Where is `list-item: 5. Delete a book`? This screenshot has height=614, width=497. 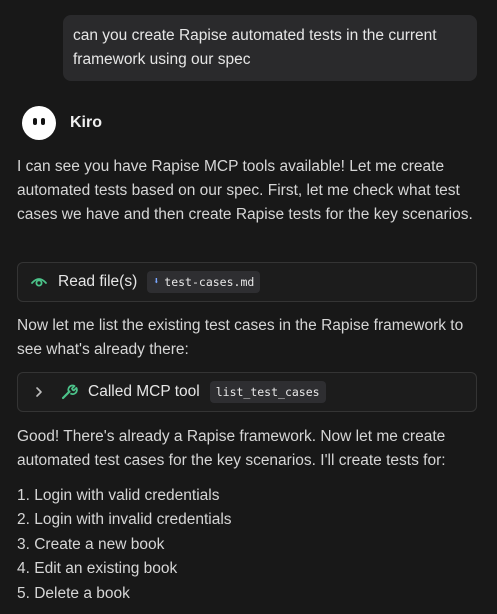 list-item: 5. Delete a book is located at coordinates (73, 593).